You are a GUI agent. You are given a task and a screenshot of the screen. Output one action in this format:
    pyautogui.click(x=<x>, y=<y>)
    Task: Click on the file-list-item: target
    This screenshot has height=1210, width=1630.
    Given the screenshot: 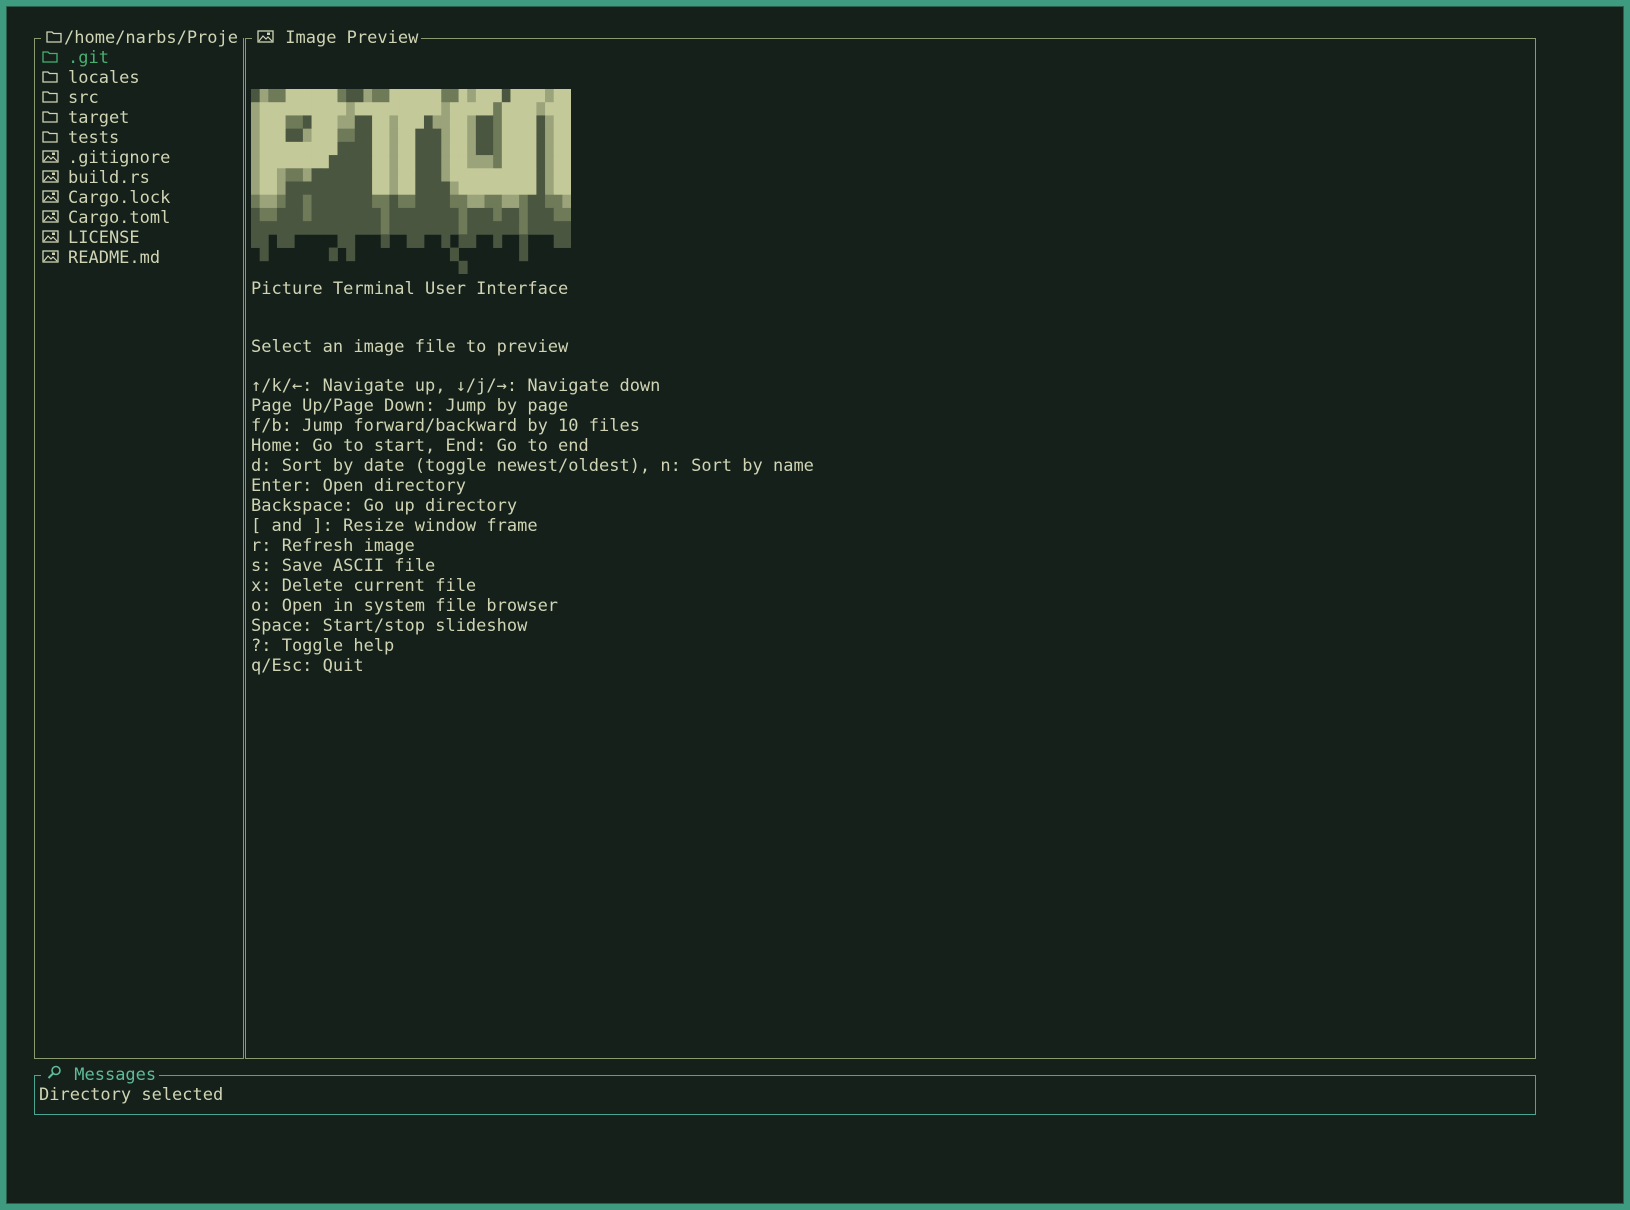 What is the action you would take?
    pyautogui.click(x=141, y=118)
    